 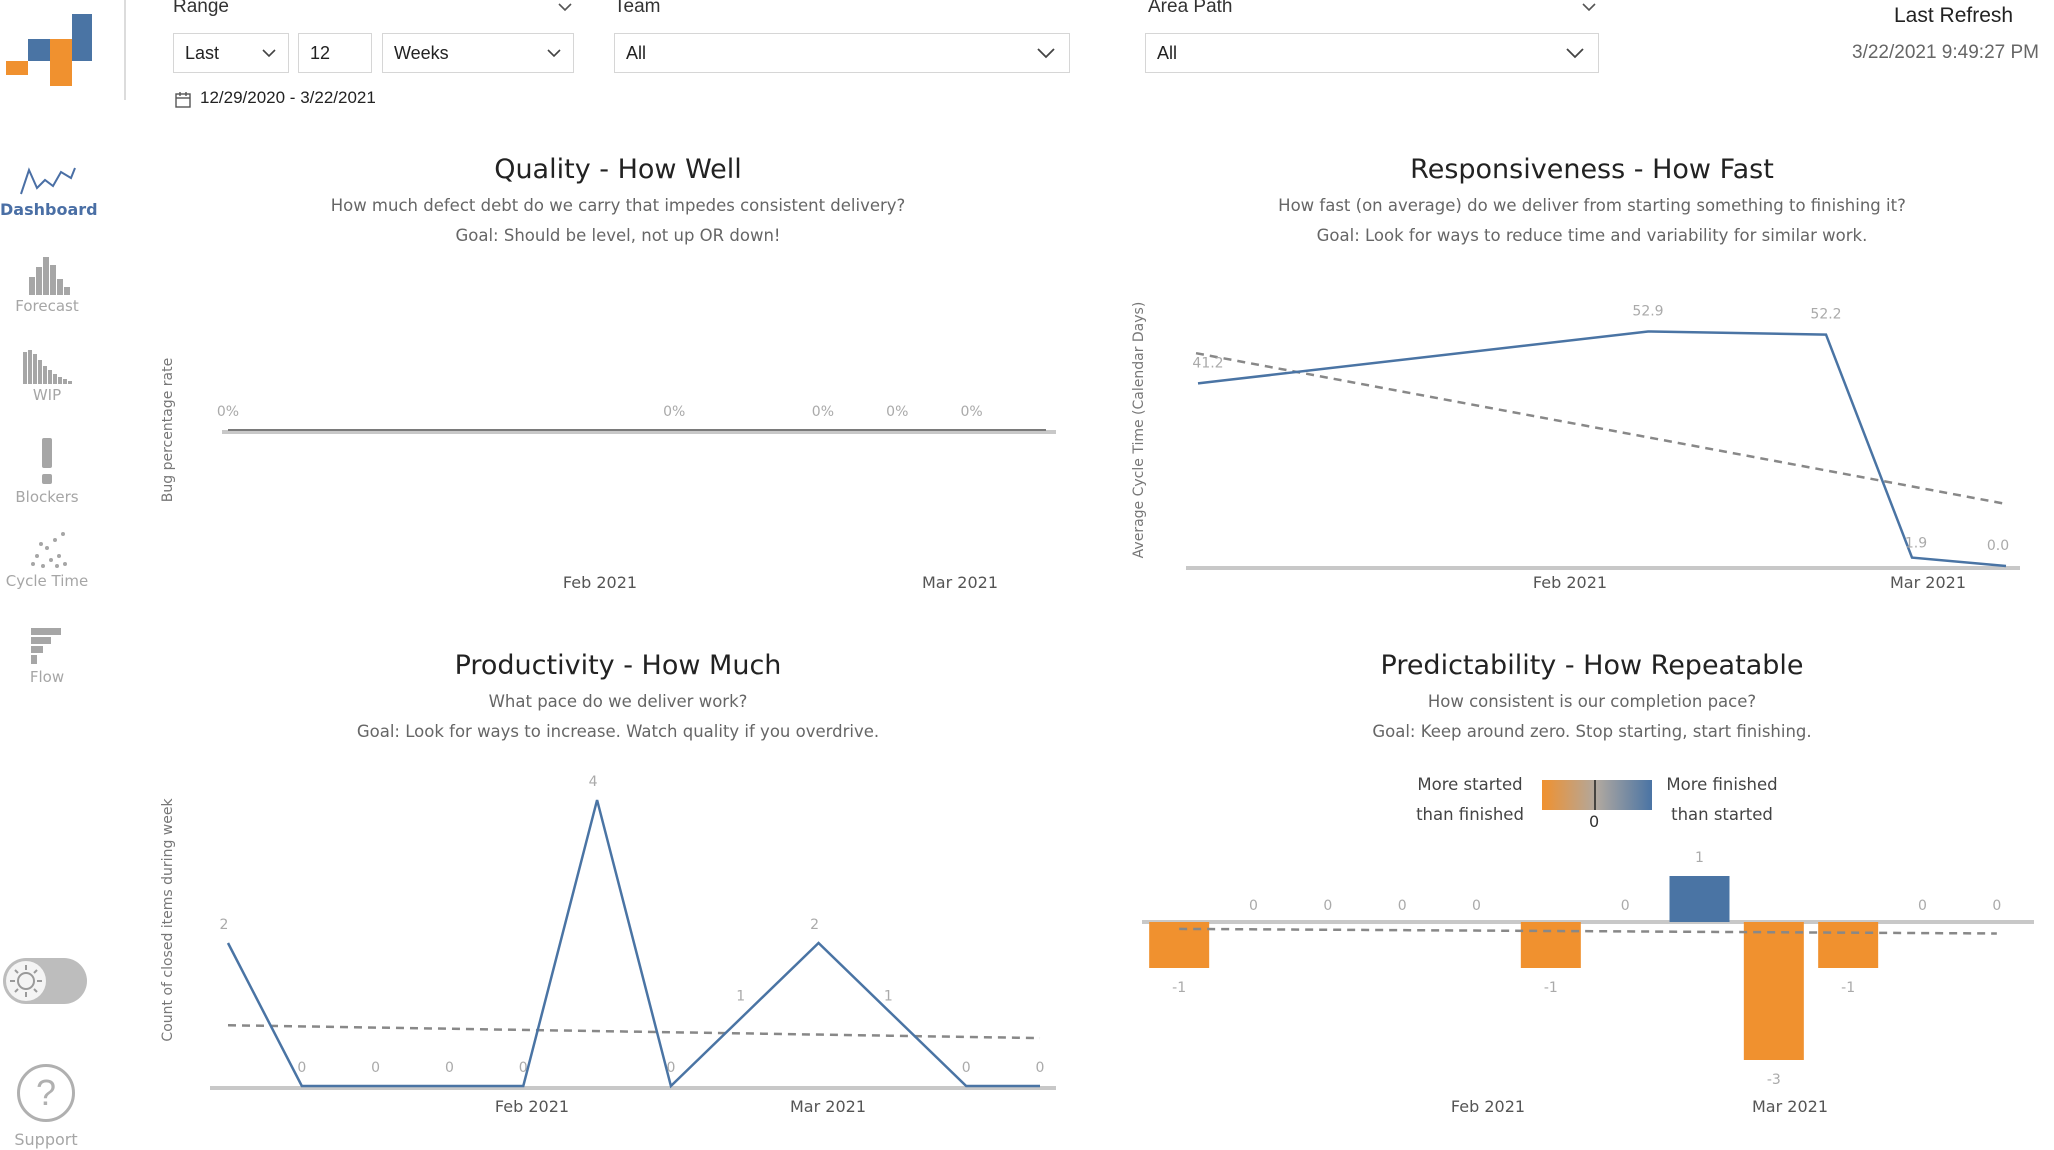 What do you see at coordinates (168, 430) in the screenshot?
I see `quality-y-axis-title: Bug percentage rate` at bounding box center [168, 430].